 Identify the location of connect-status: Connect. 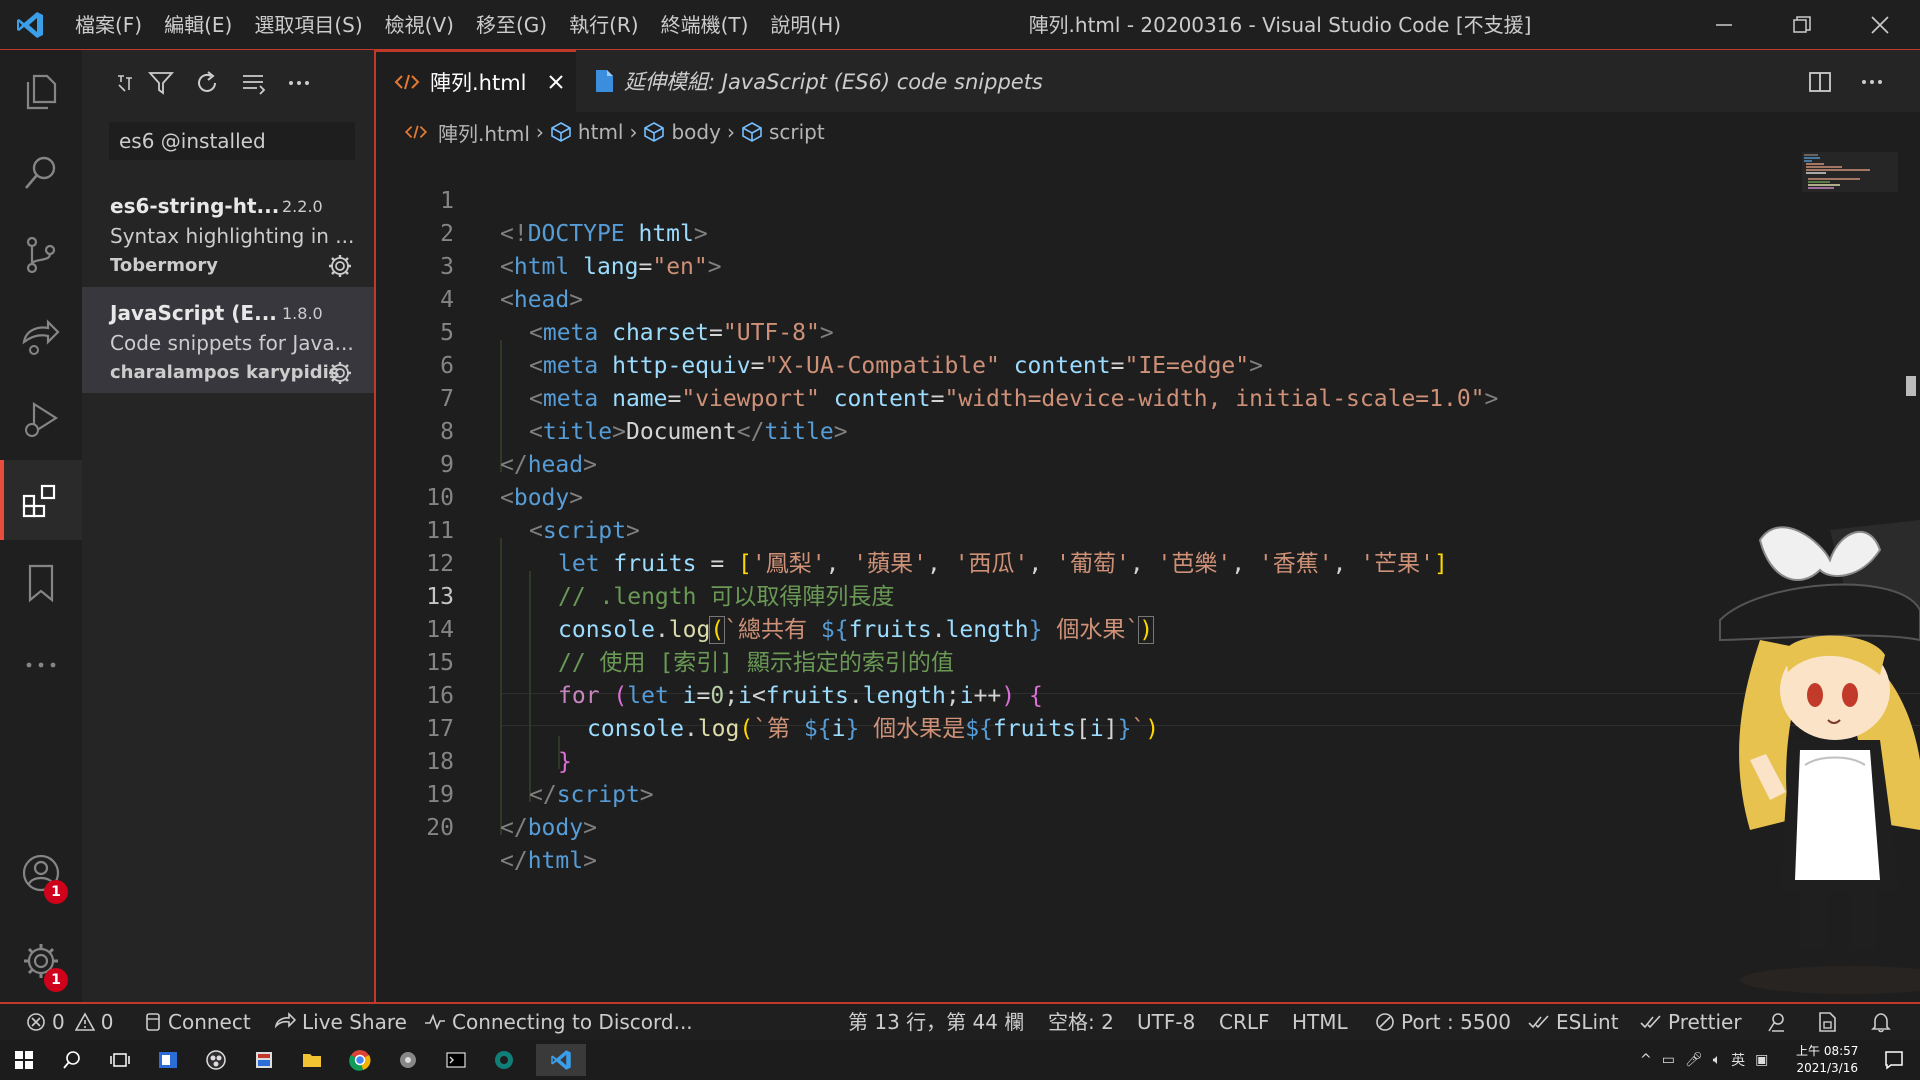
(197, 1022).